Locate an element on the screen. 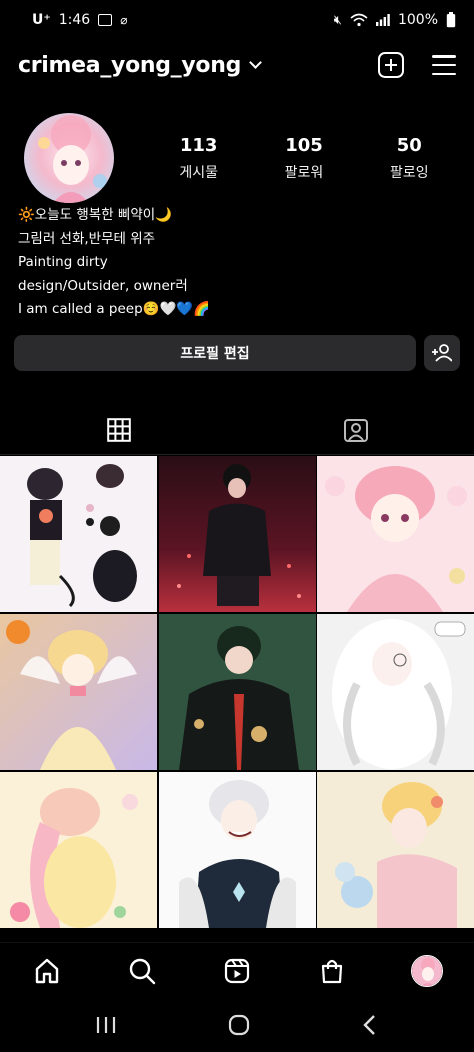  mute-icon: 🔇︎ is located at coordinates (337, 20).